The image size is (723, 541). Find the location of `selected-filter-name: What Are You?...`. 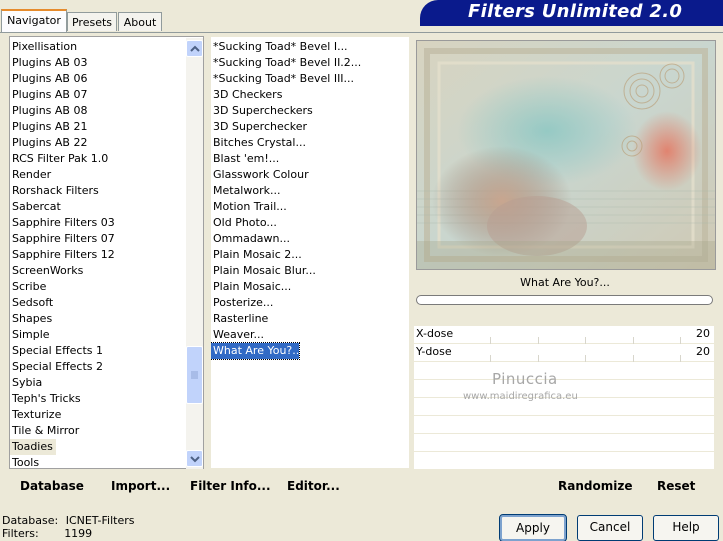

selected-filter-name: What Are You?... is located at coordinates (565, 282).